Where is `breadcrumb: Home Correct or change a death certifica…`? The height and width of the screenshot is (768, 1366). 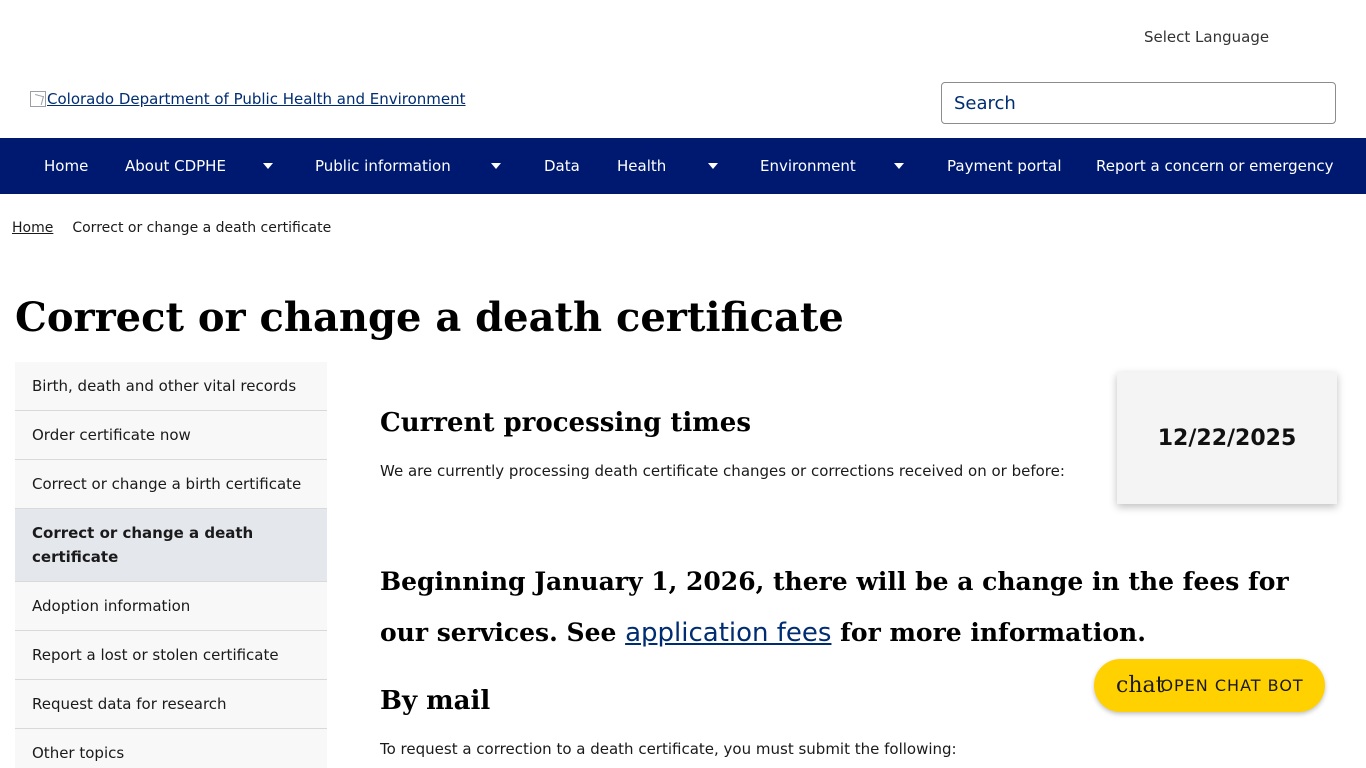
breadcrumb: Home Correct or change a death certifica… is located at coordinates (171, 228).